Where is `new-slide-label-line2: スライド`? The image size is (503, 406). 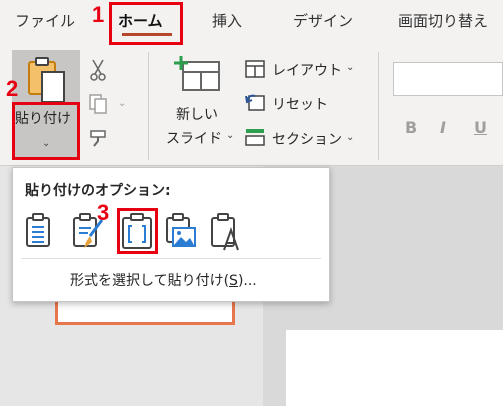
new-slide-label-line2: スライド is located at coordinates (194, 138).